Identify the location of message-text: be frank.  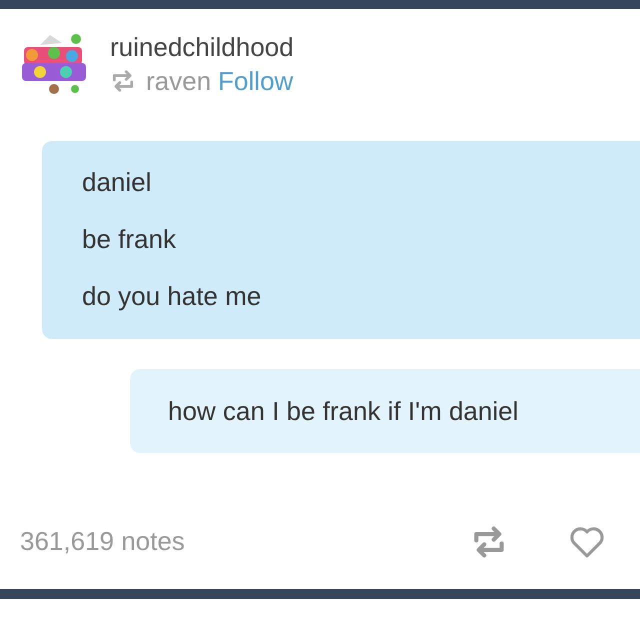
(129, 239).